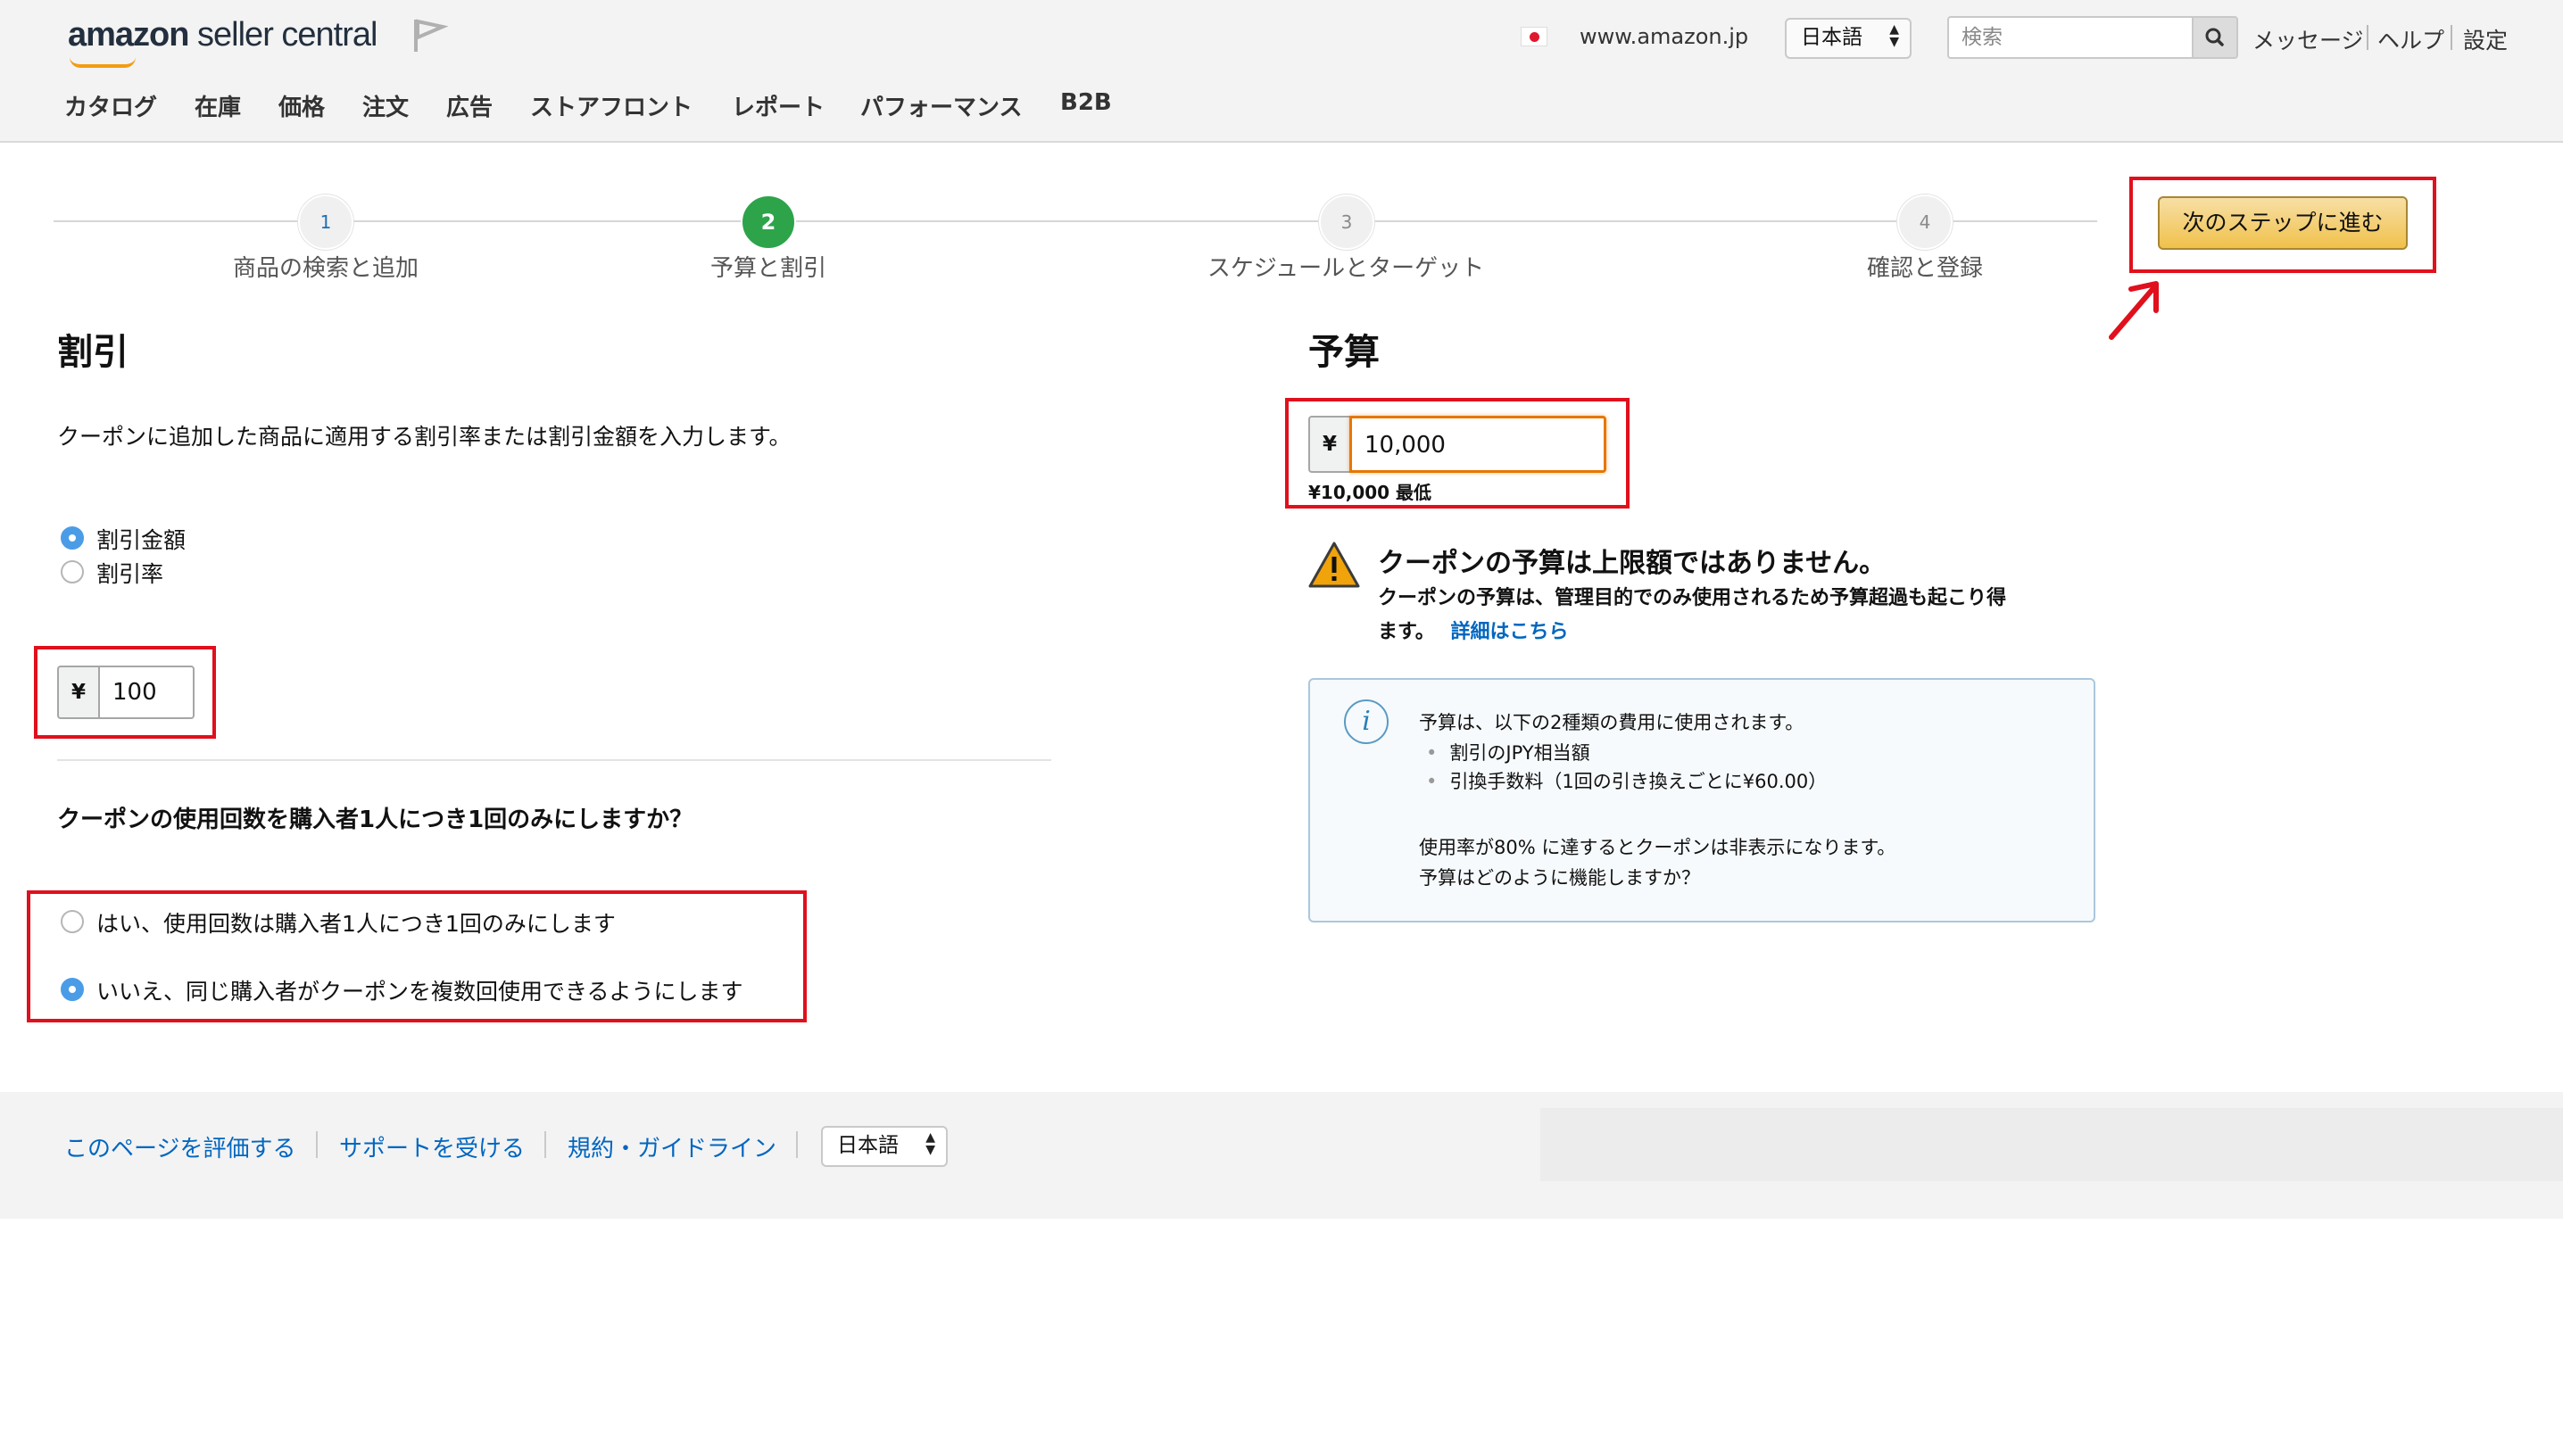 The height and width of the screenshot is (1456, 2563). Describe the element at coordinates (778, 106) in the screenshot. I see `nav-reports: レポート` at that location.